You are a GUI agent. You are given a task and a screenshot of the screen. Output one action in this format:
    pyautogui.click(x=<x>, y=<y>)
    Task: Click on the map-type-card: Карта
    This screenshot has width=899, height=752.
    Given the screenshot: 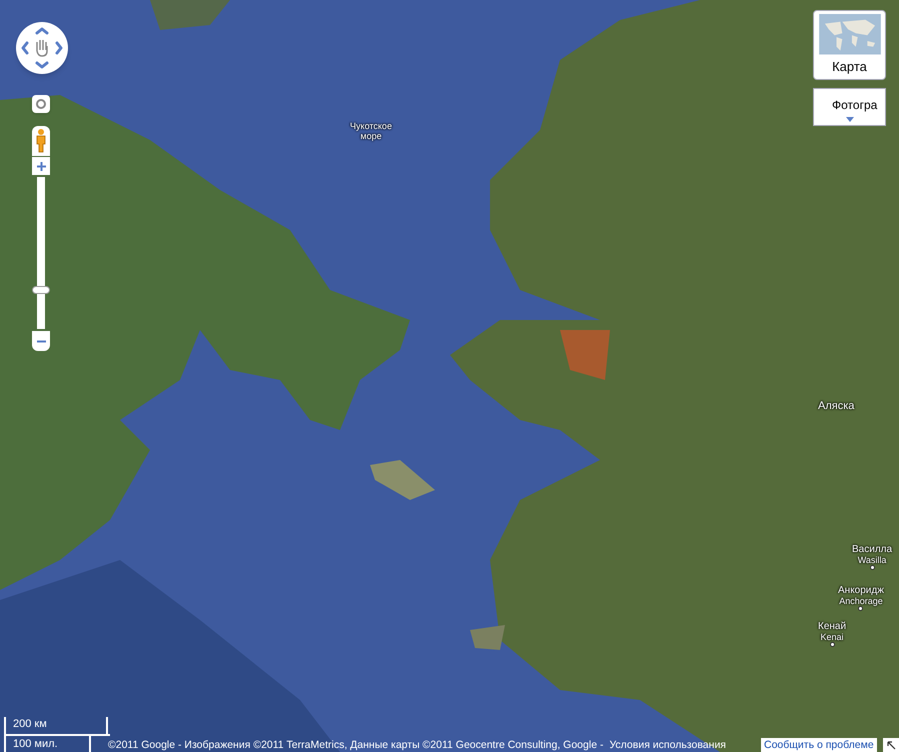 What is the action you would take?
    pyautogui.click(x=849, y=45)
    